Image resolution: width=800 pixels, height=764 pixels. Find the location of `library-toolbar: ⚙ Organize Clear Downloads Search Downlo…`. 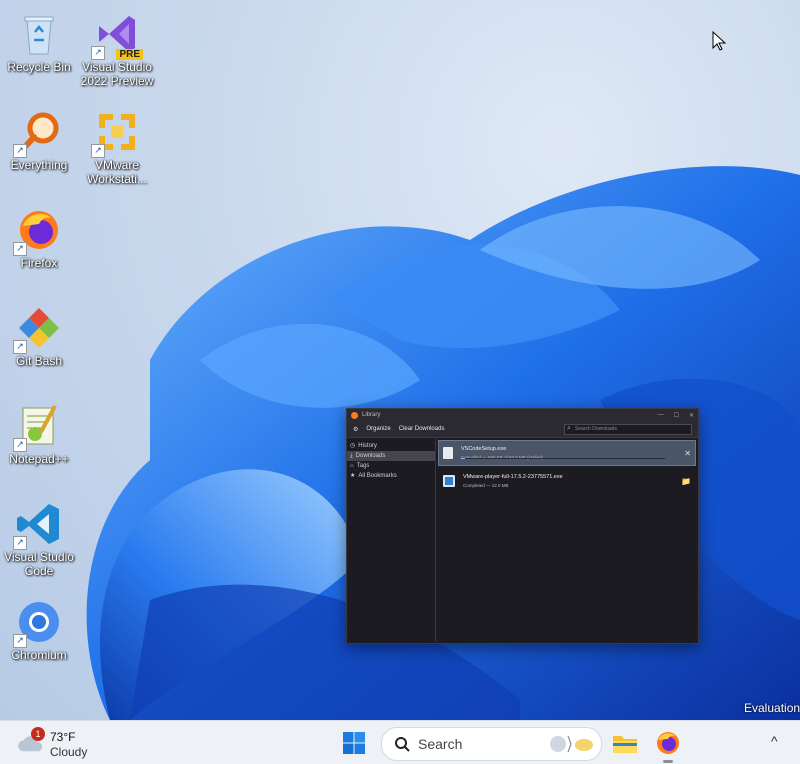

library-toolbar: ⚙ Organize Clear Downloads Search Downlo… is located at coordinates (522, 429).